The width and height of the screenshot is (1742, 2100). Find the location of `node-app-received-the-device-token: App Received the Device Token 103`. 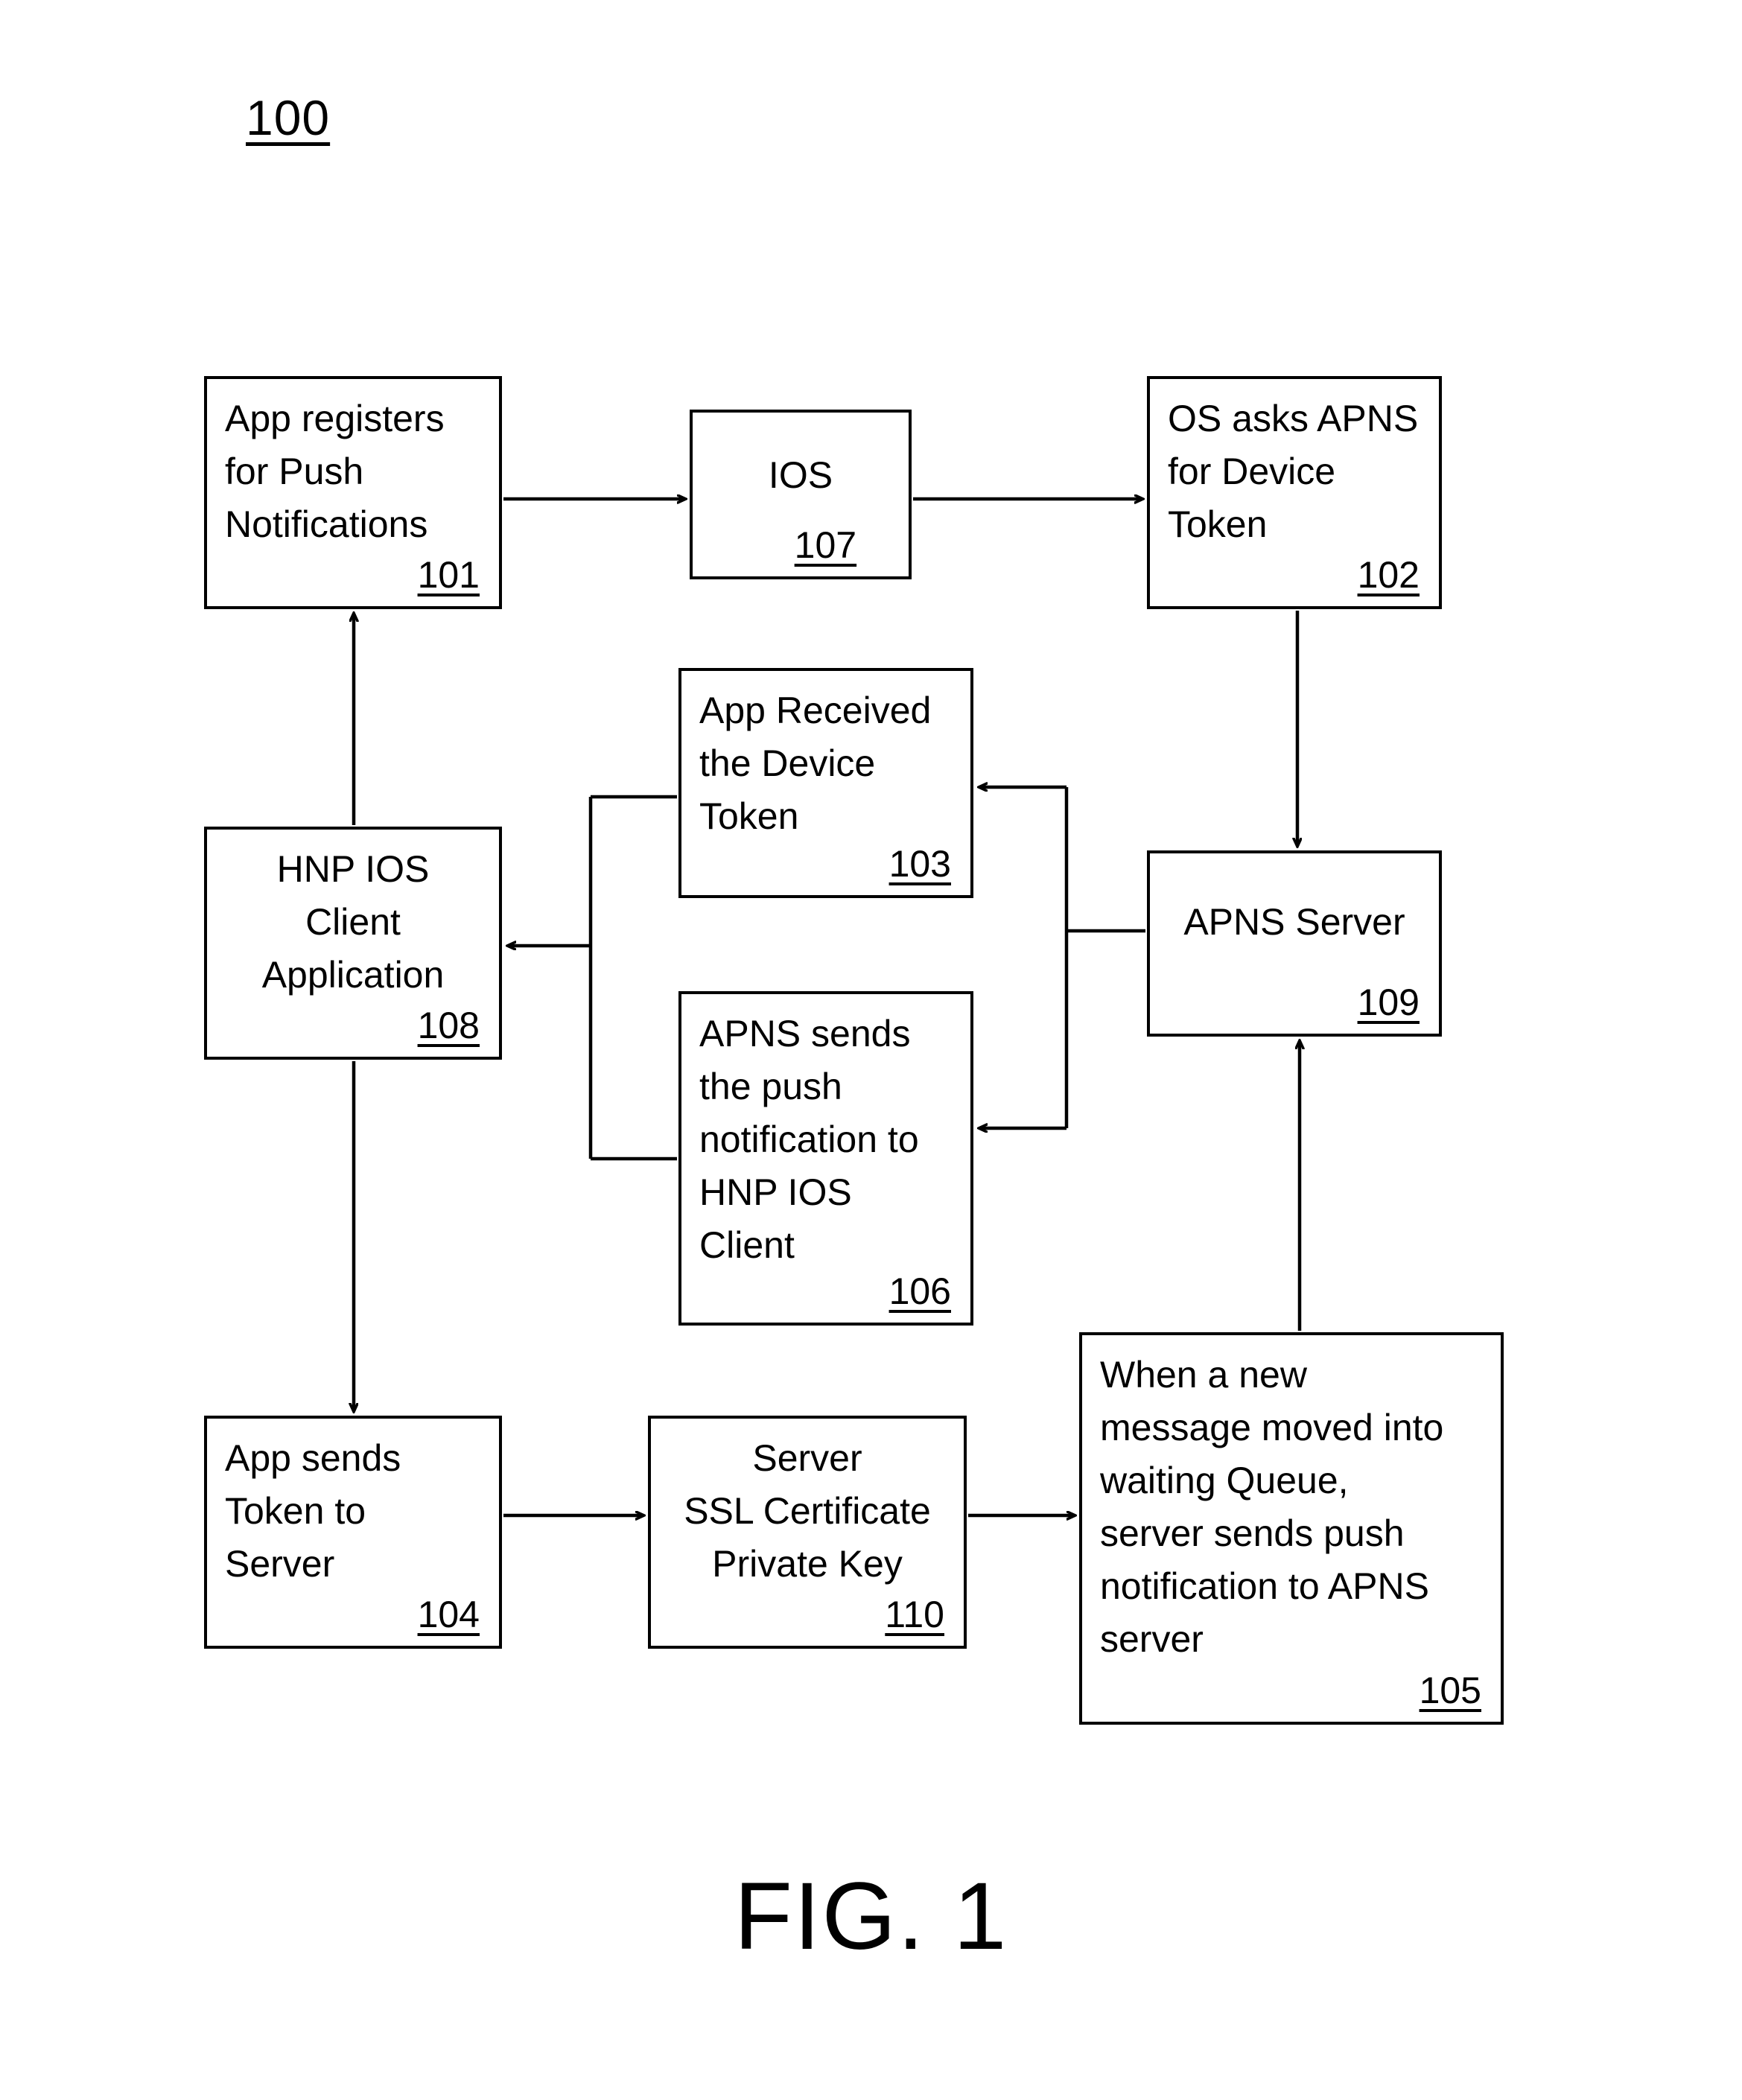

node-app-received-the-device-token: App Received the Device Token 103 is located at coordinates (826, 783).